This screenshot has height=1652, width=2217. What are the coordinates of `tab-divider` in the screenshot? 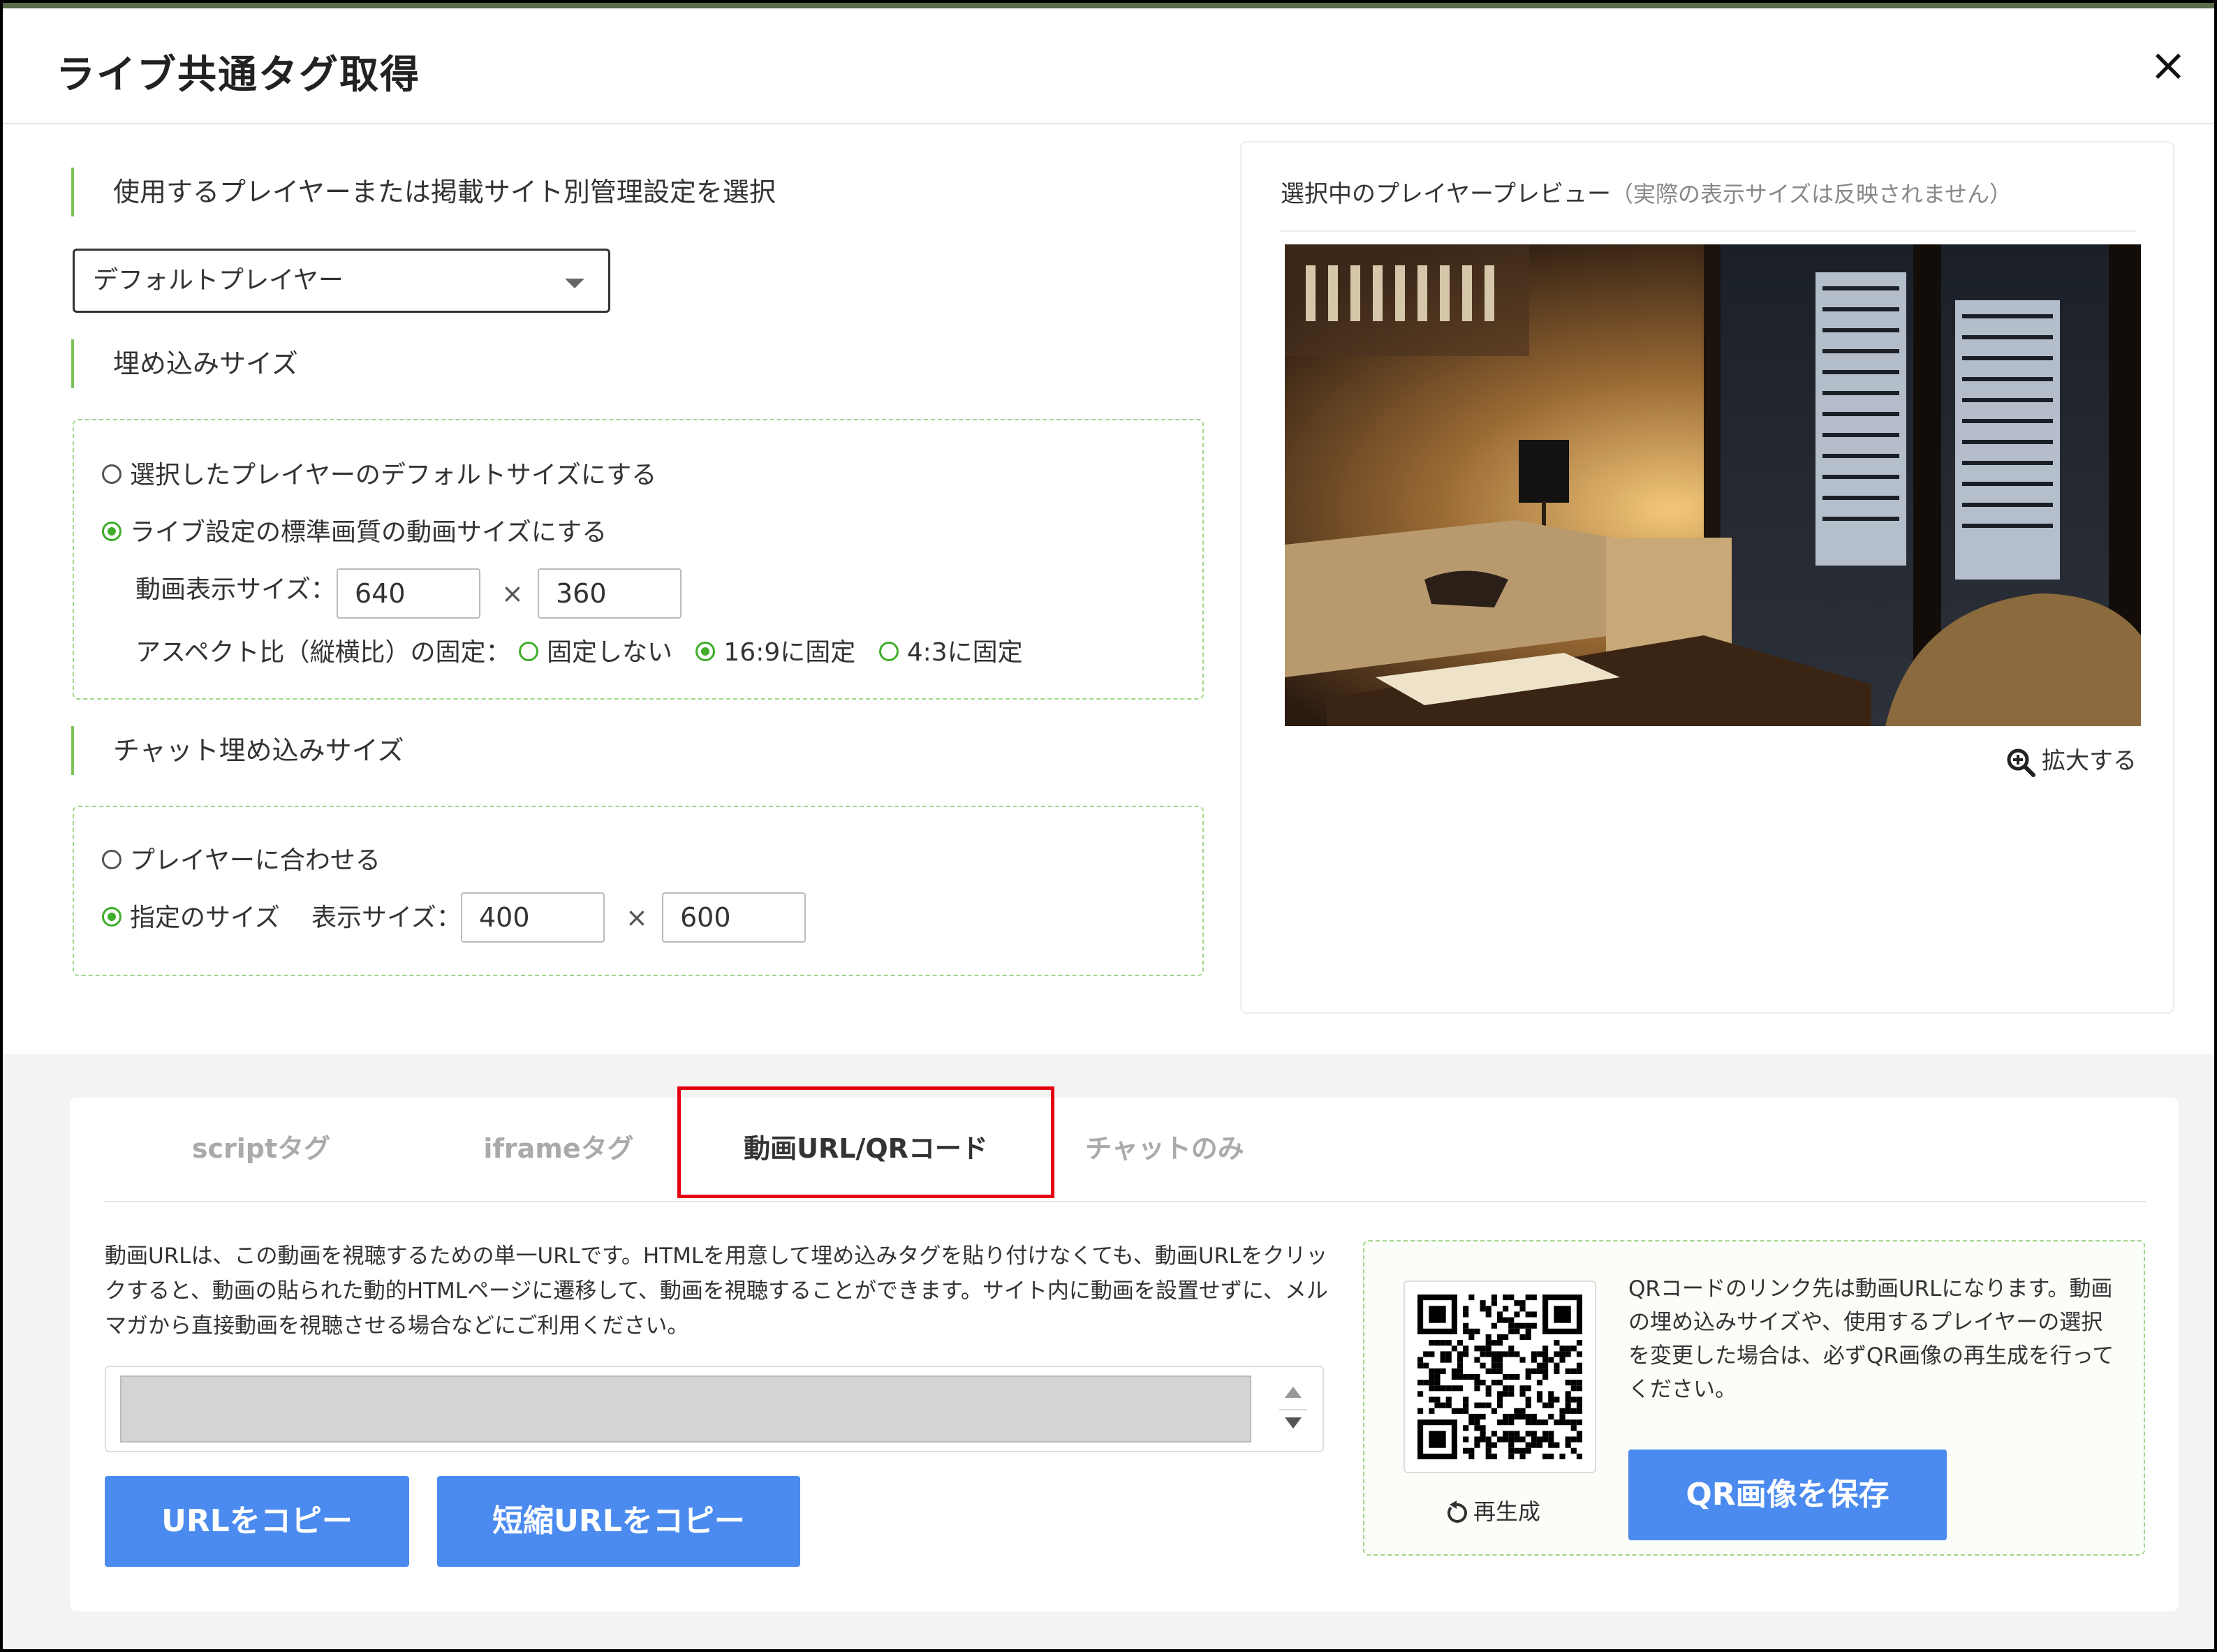 It's located at (1125, 1201).